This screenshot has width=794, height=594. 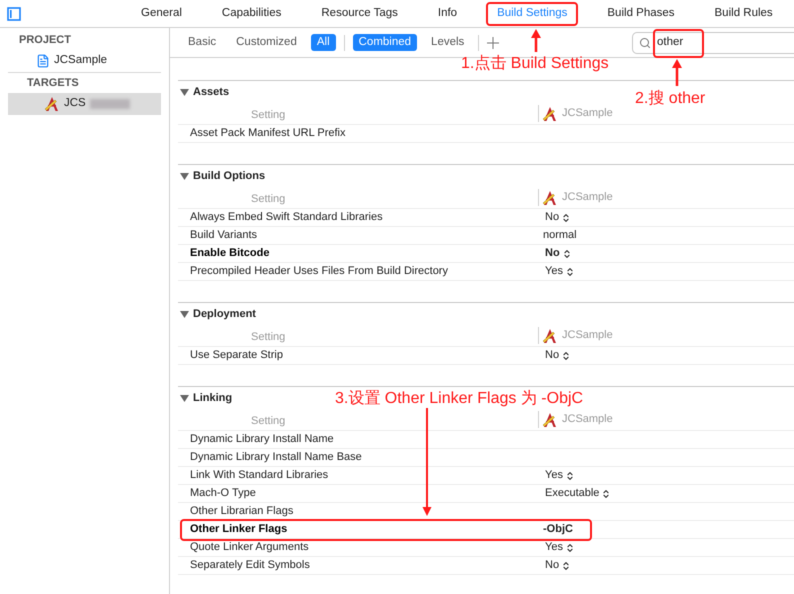 I want to click on tab: Info, so click(x=447, y=14).